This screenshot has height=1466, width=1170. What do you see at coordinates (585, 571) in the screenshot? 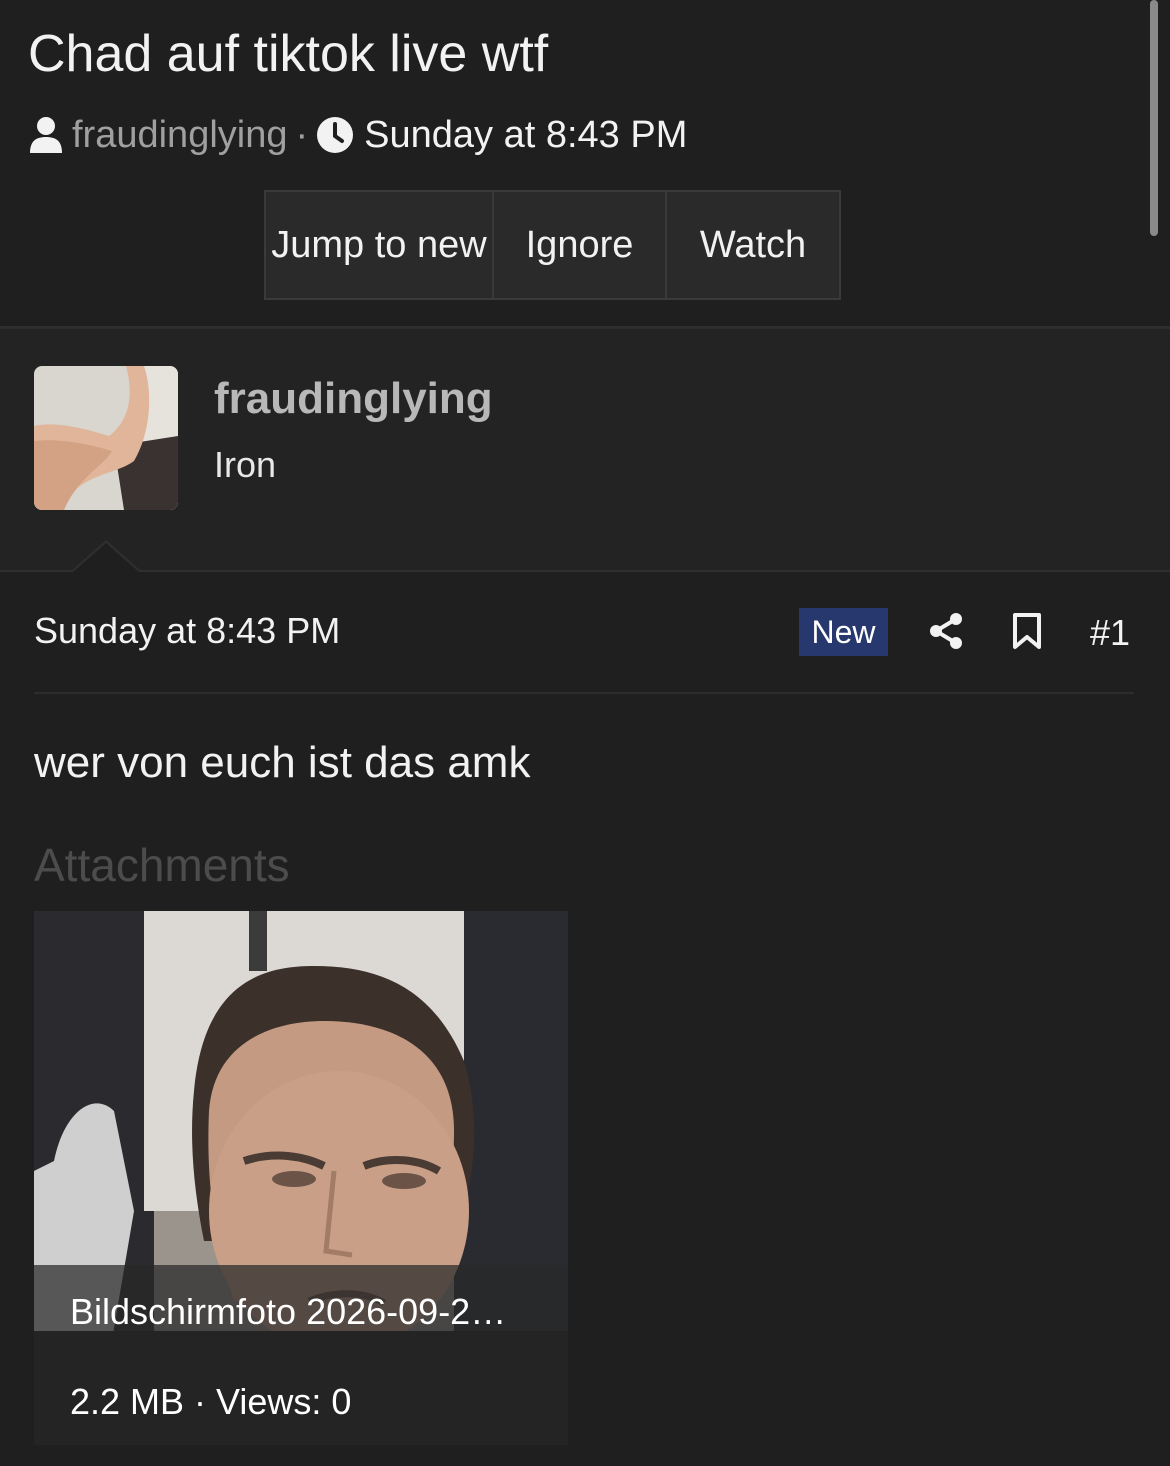
I see `author-panel-border` at bounding box center [585, 571].